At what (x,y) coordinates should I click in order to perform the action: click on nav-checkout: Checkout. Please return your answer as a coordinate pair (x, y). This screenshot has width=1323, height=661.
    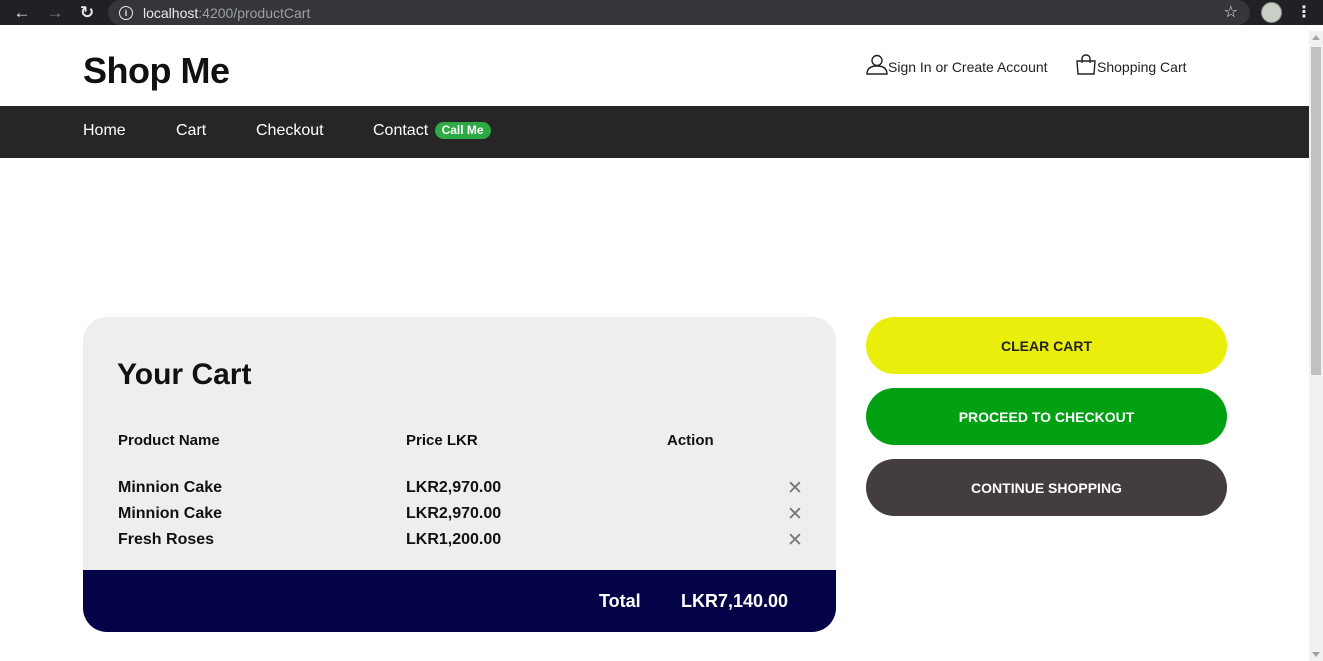
    Looking at the image, I should click on (290, 132).